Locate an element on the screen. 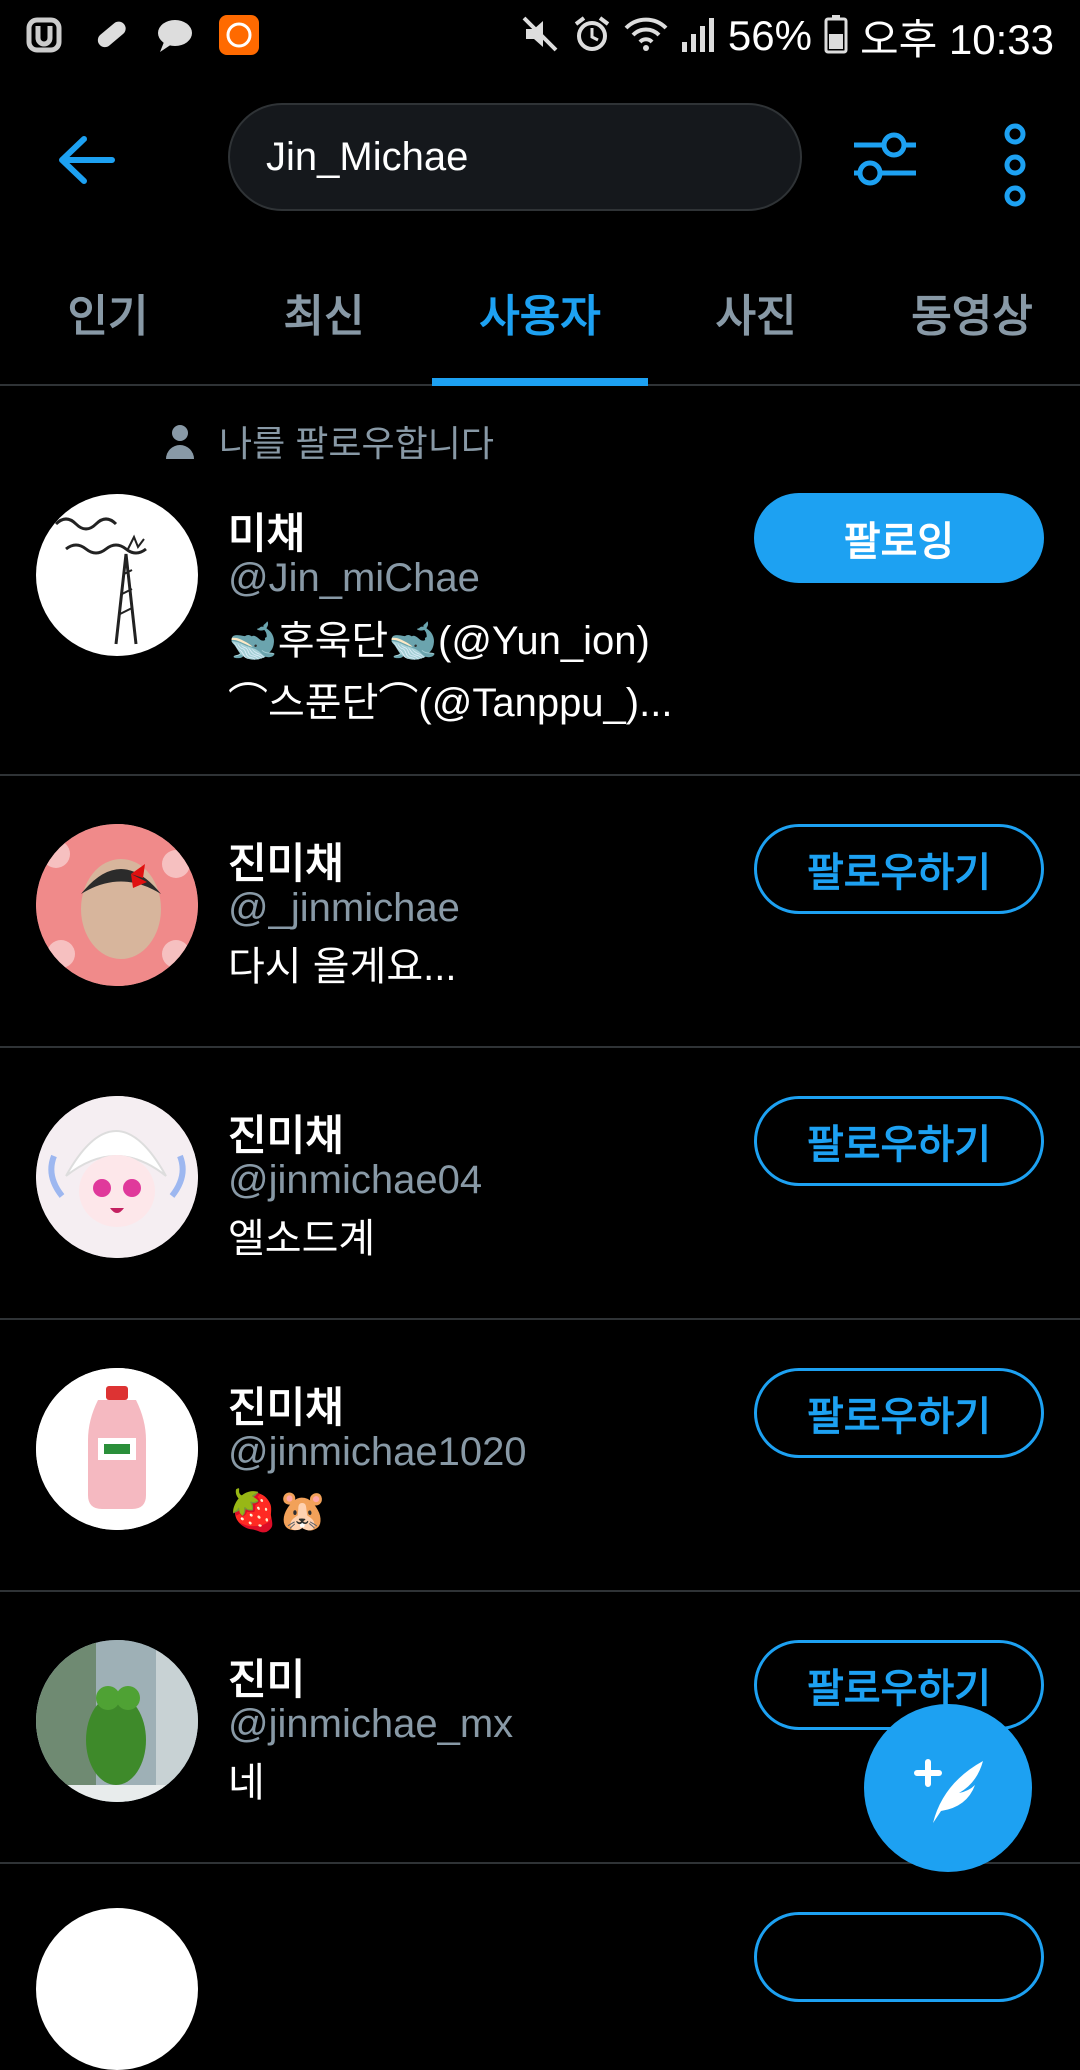 This screenshot has width=1080, height=2070. follows-you-label: 나를 팔로우합니다 is located at coordinates (356, 443).